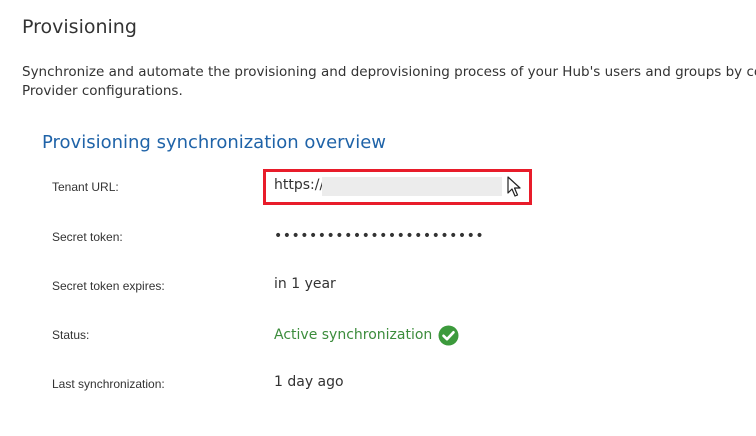  Describe the element at coordinates (87, 237) in the screenshot. I see `secret-token-label: Secret token:` at that location.